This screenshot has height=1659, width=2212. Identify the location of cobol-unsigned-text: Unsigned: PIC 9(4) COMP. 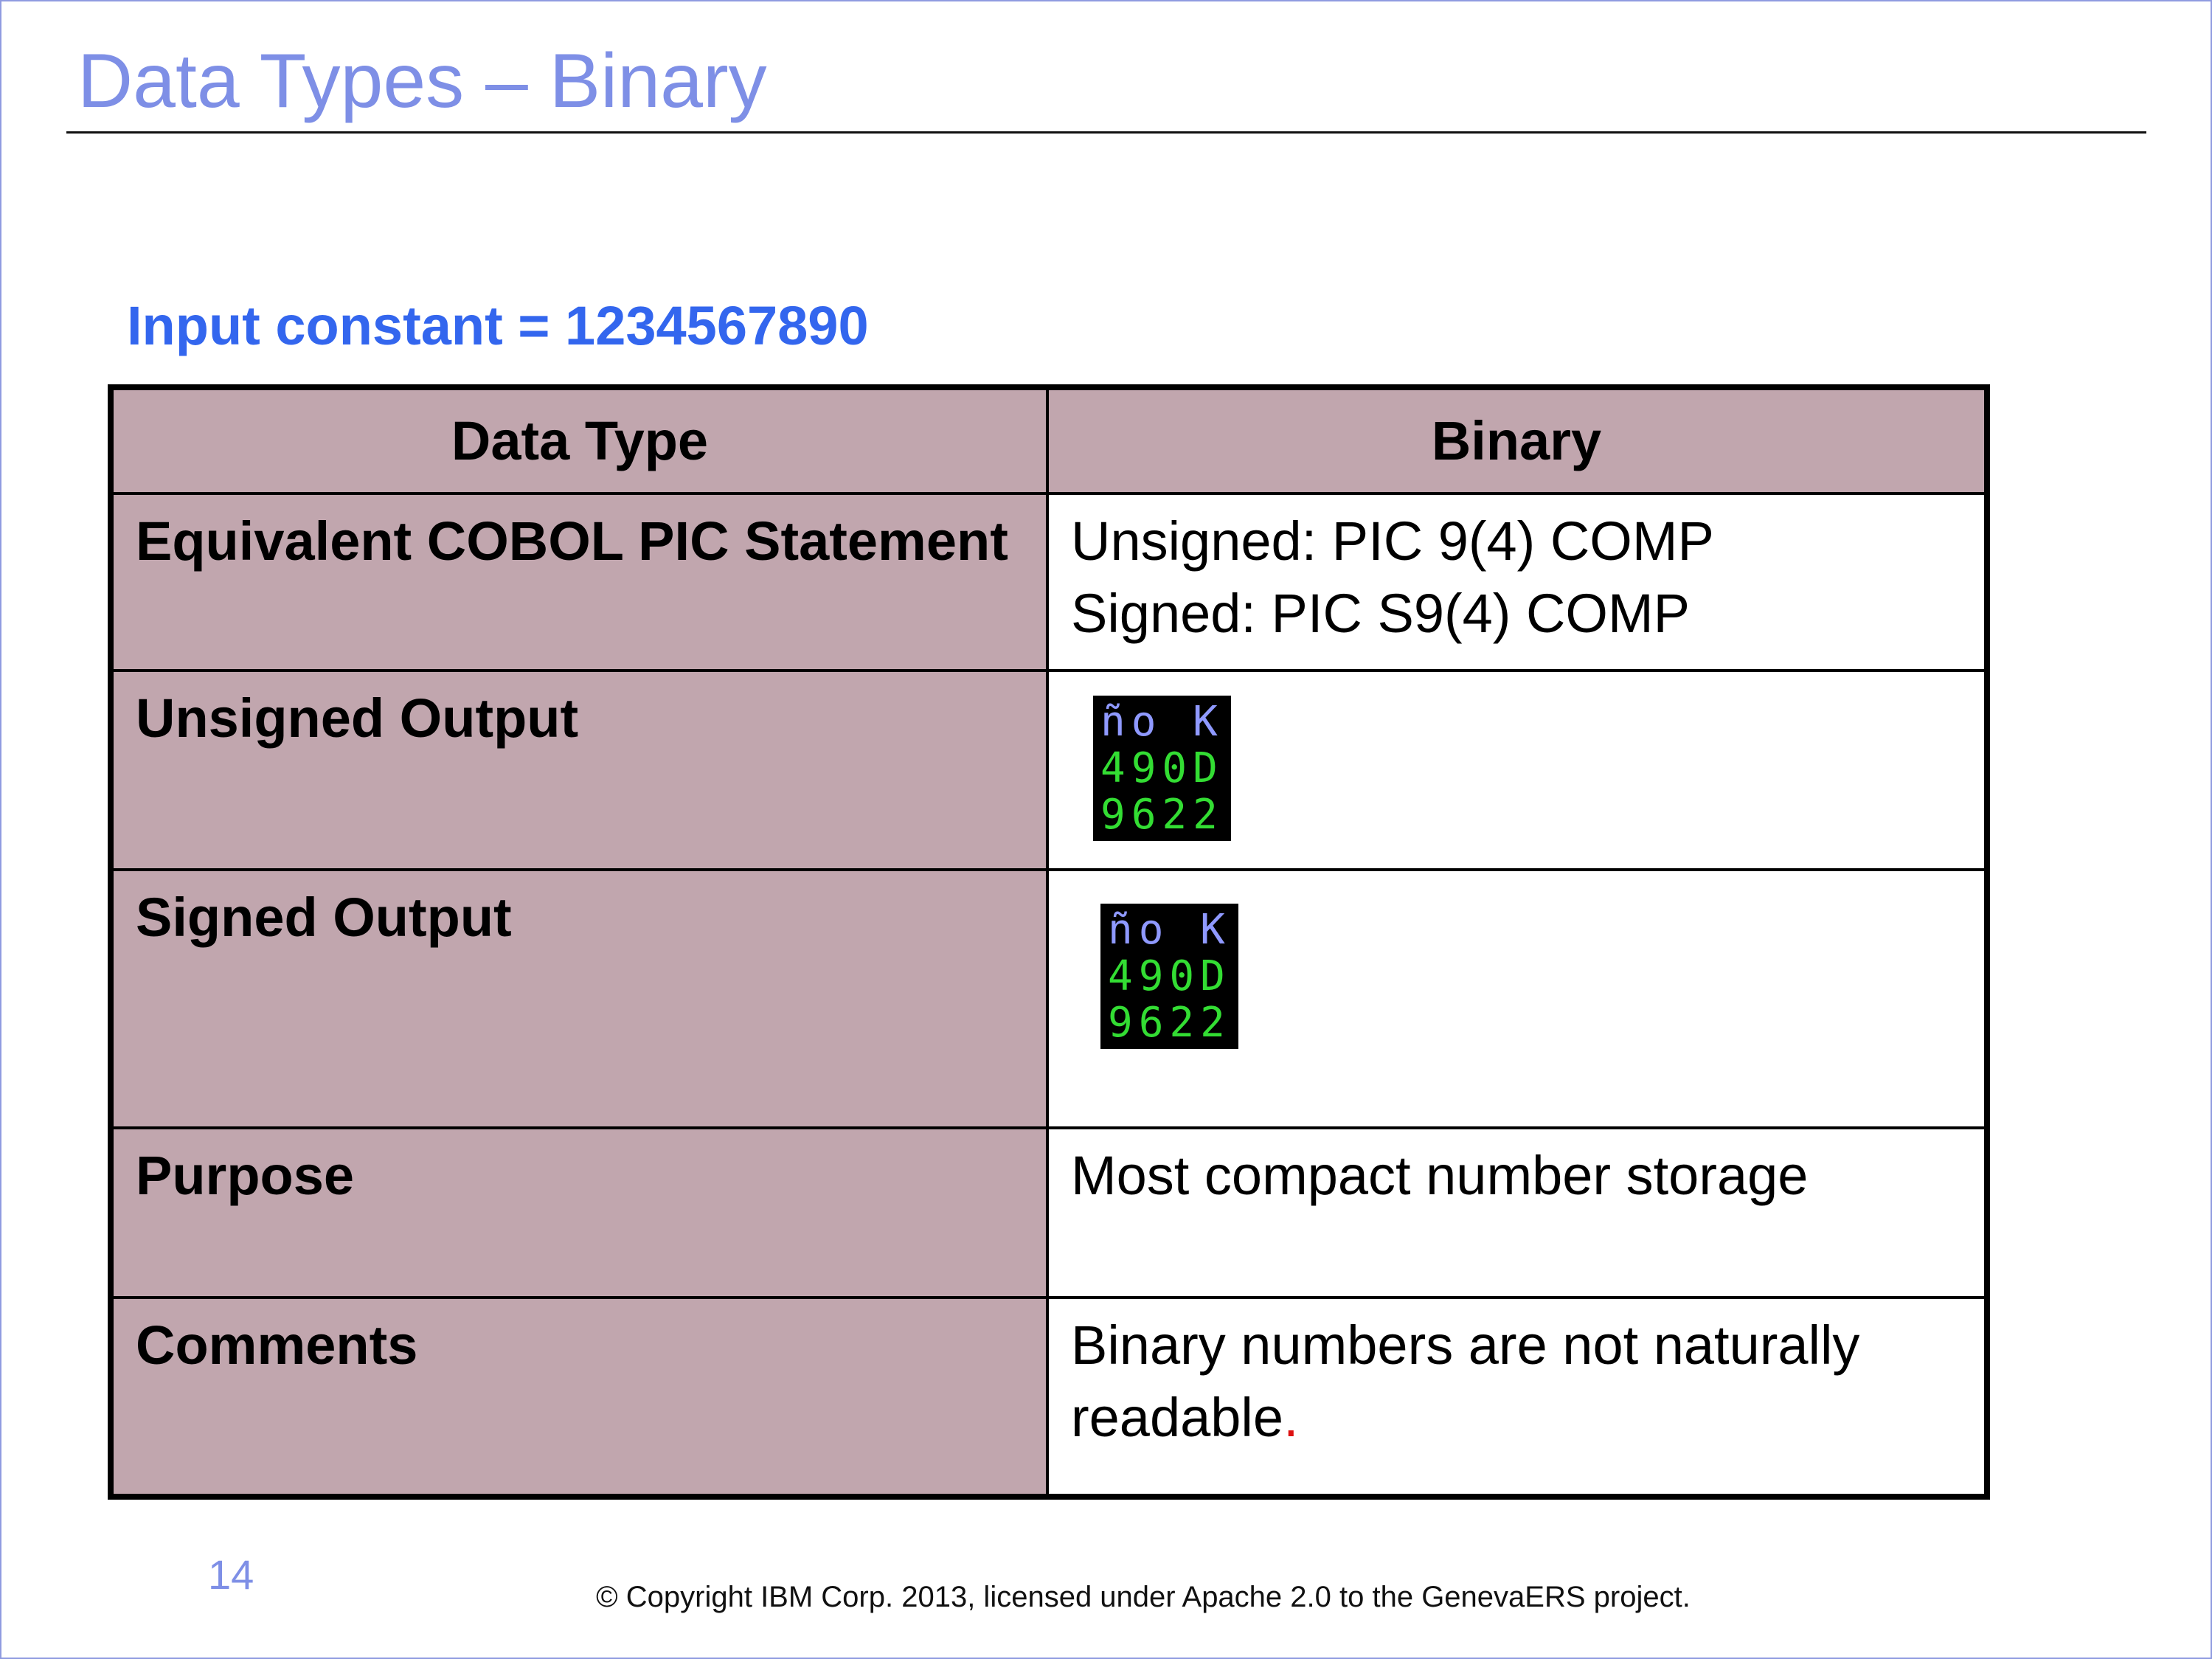
(1393, 541).